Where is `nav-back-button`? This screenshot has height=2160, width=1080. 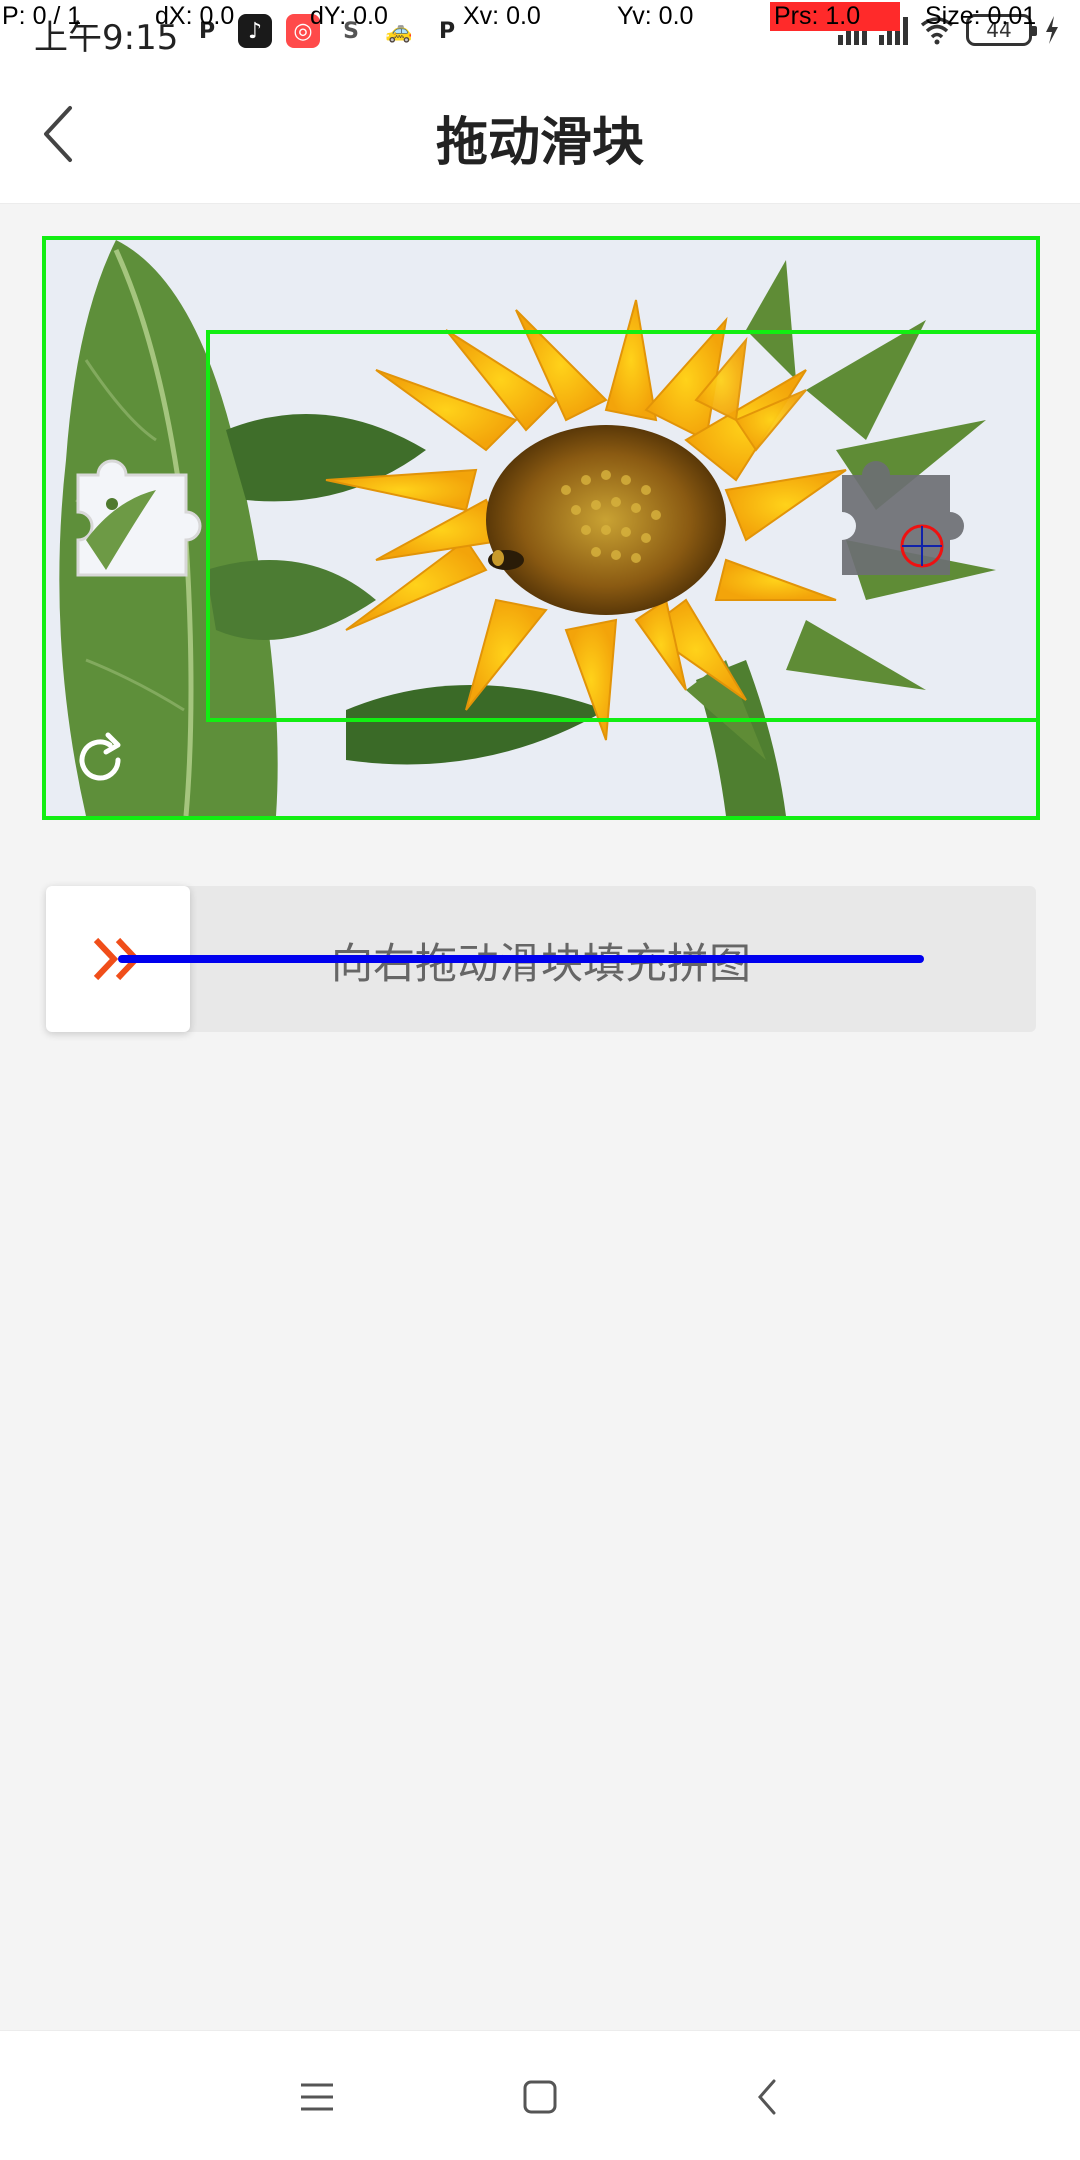 nav-back-button is located at coordinates (767, 2097).